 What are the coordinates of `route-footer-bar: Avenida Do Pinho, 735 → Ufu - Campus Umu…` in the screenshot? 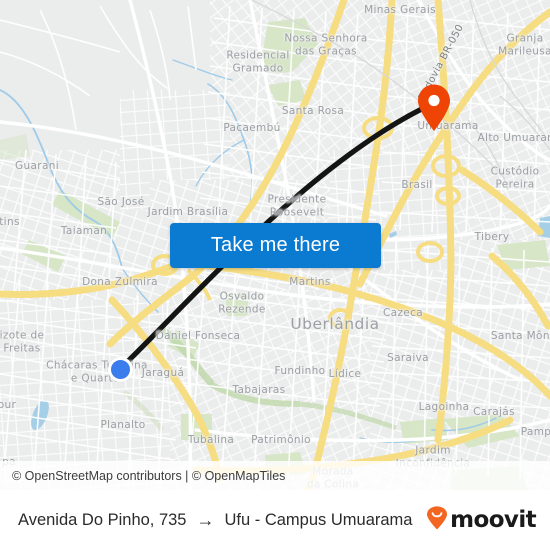 It's located at (275, 520).